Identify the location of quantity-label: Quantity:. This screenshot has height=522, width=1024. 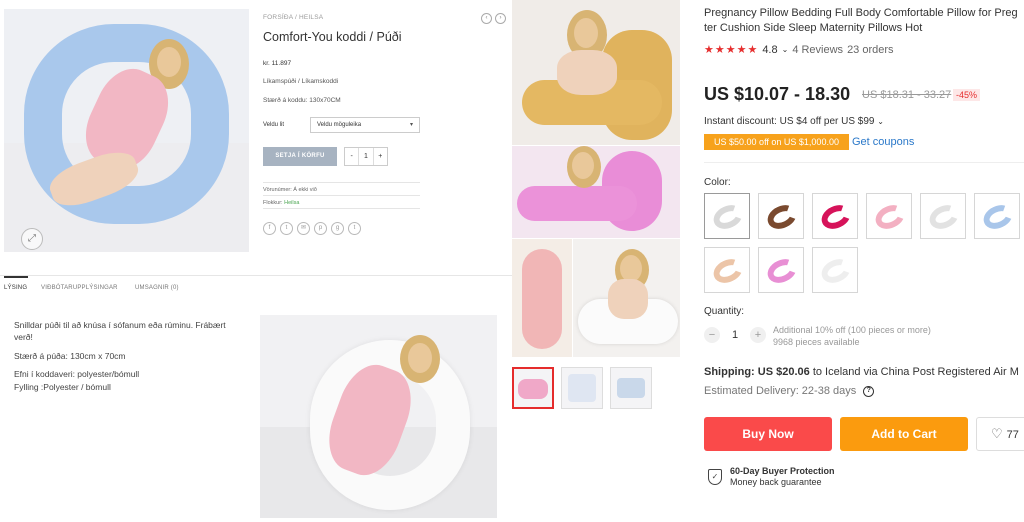
(724, 311).